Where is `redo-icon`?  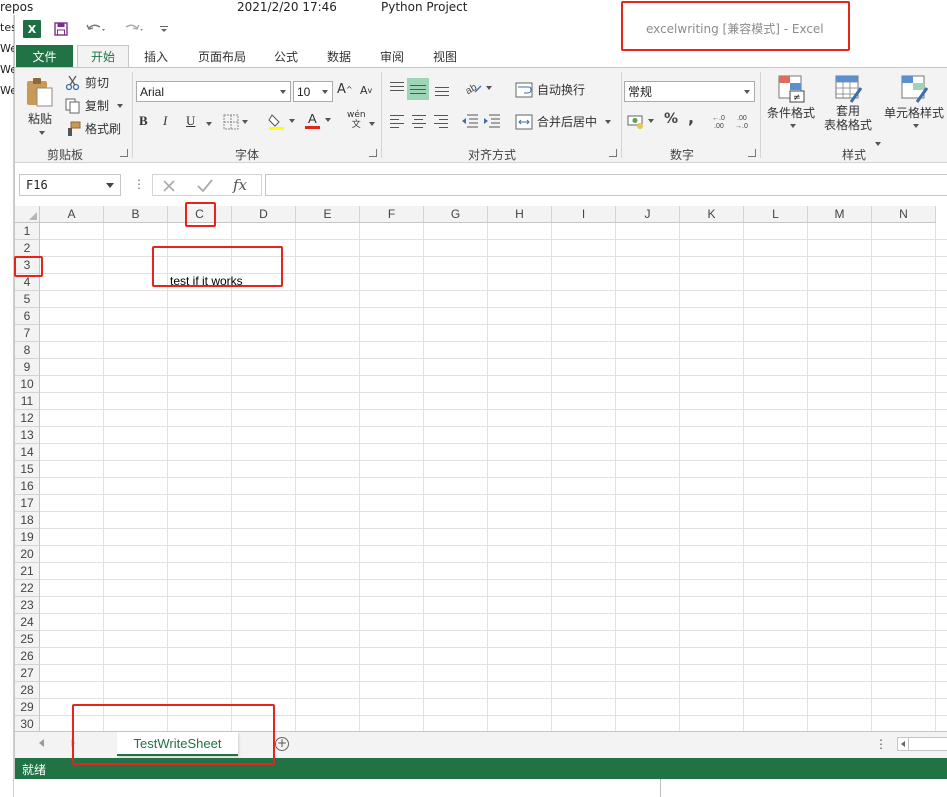
redo-icon is located at coordinates (134, 29).